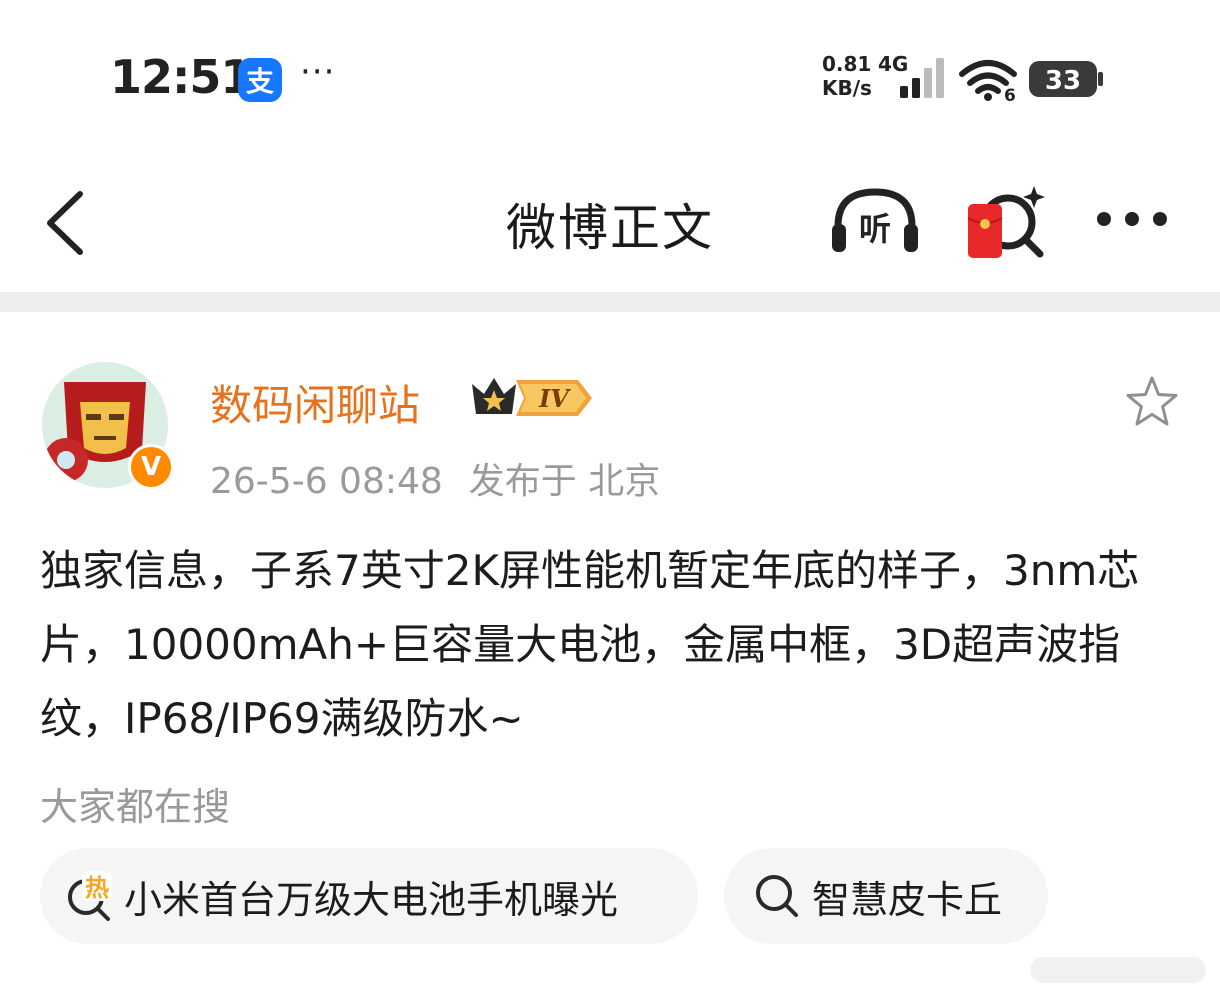 Image resolution: width=1220 pixels, height=994 pixels. What do you see at coordinates (135, 807) in the screenshot?
I see `trending-search-label: 大家都在搜` at bounding box center [135, 807].